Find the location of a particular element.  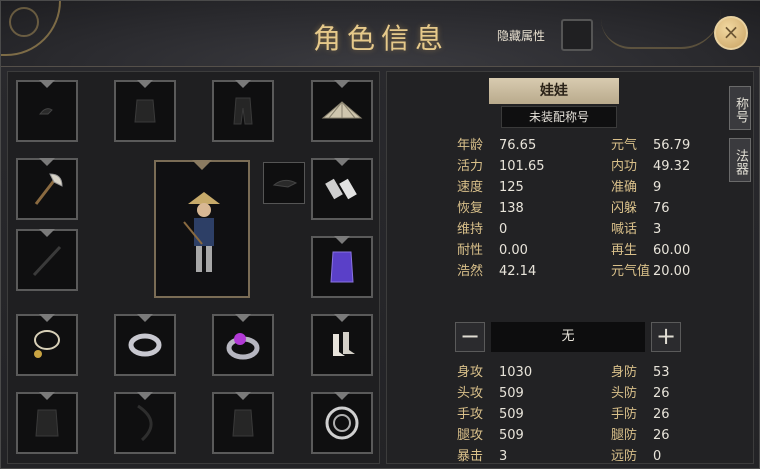

hidden-weapon-icon is located at coordinates (285, 183).